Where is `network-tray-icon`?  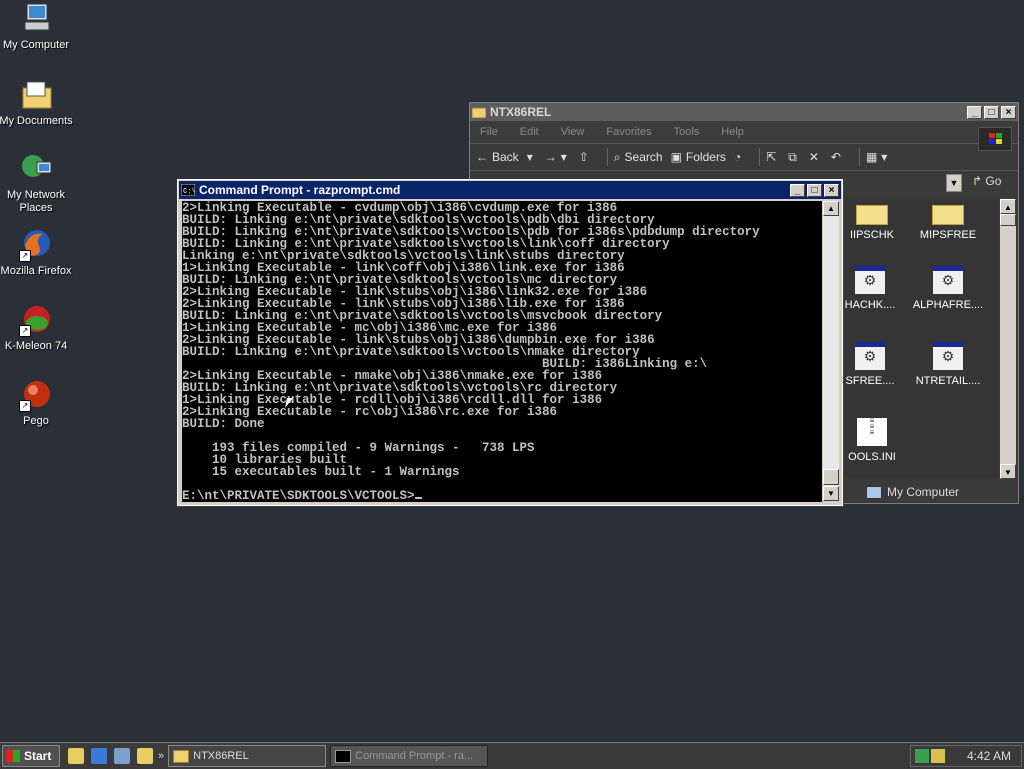 network-tray-icon is located at coordinates (922, 756).